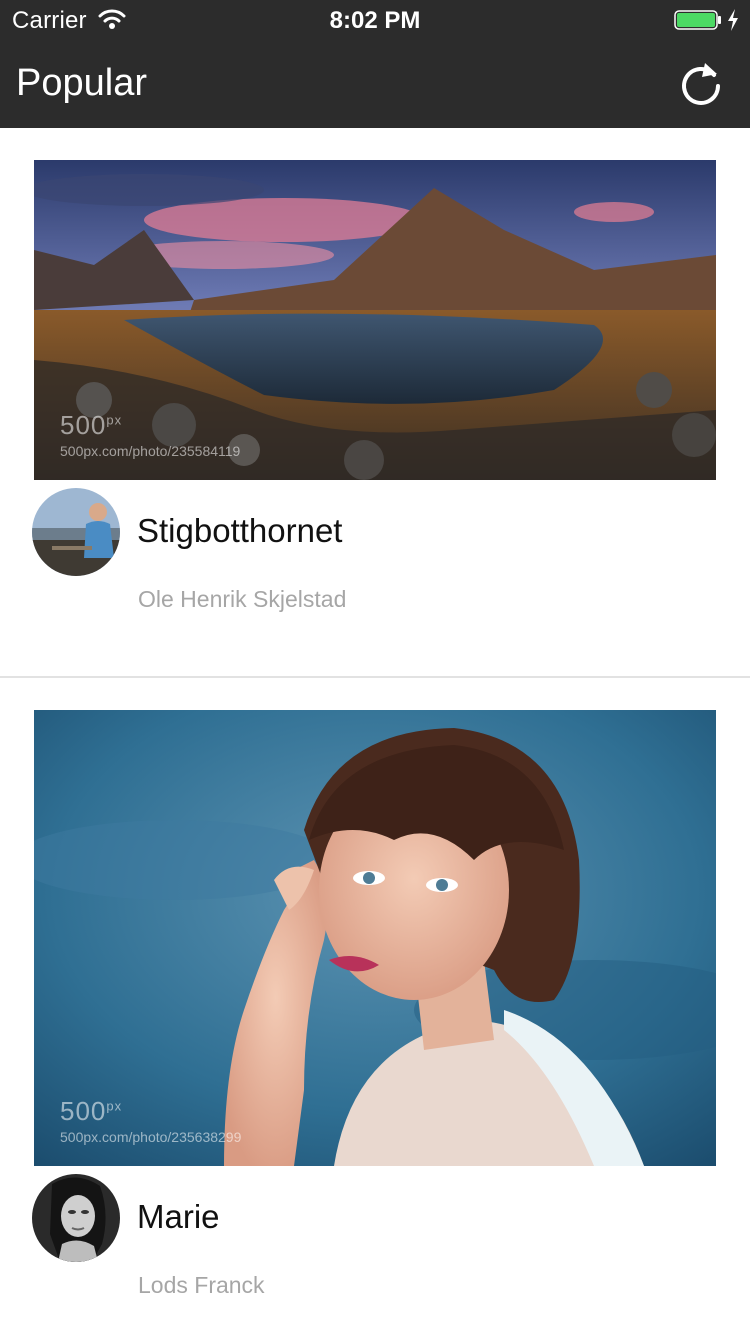 The image size is (750, 1334). What do you see at coordinates (151, 1137) in the screenshot?
I see `watermark-url: 500px.com/photo/235638299` at bounding box center [151, 1137].